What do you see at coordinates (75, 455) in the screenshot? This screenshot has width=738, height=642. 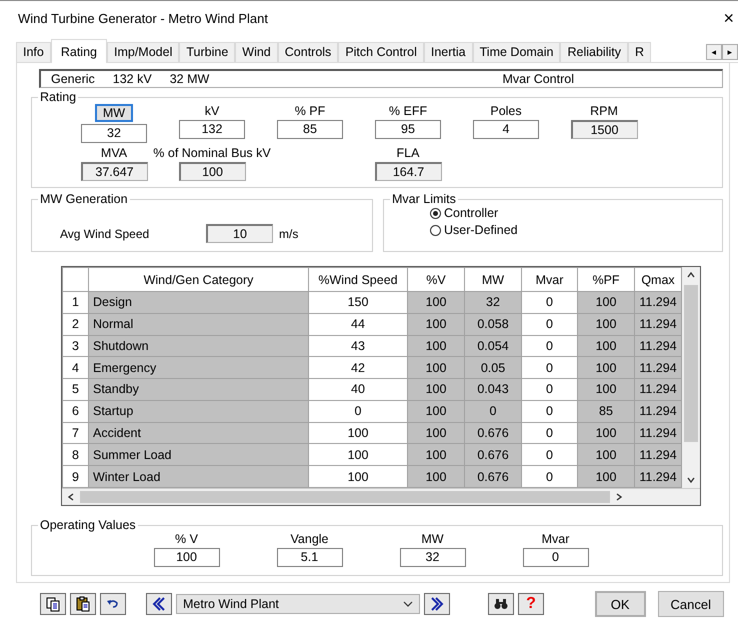 I see `table-cell: 8` at bounding box center [75, 455].